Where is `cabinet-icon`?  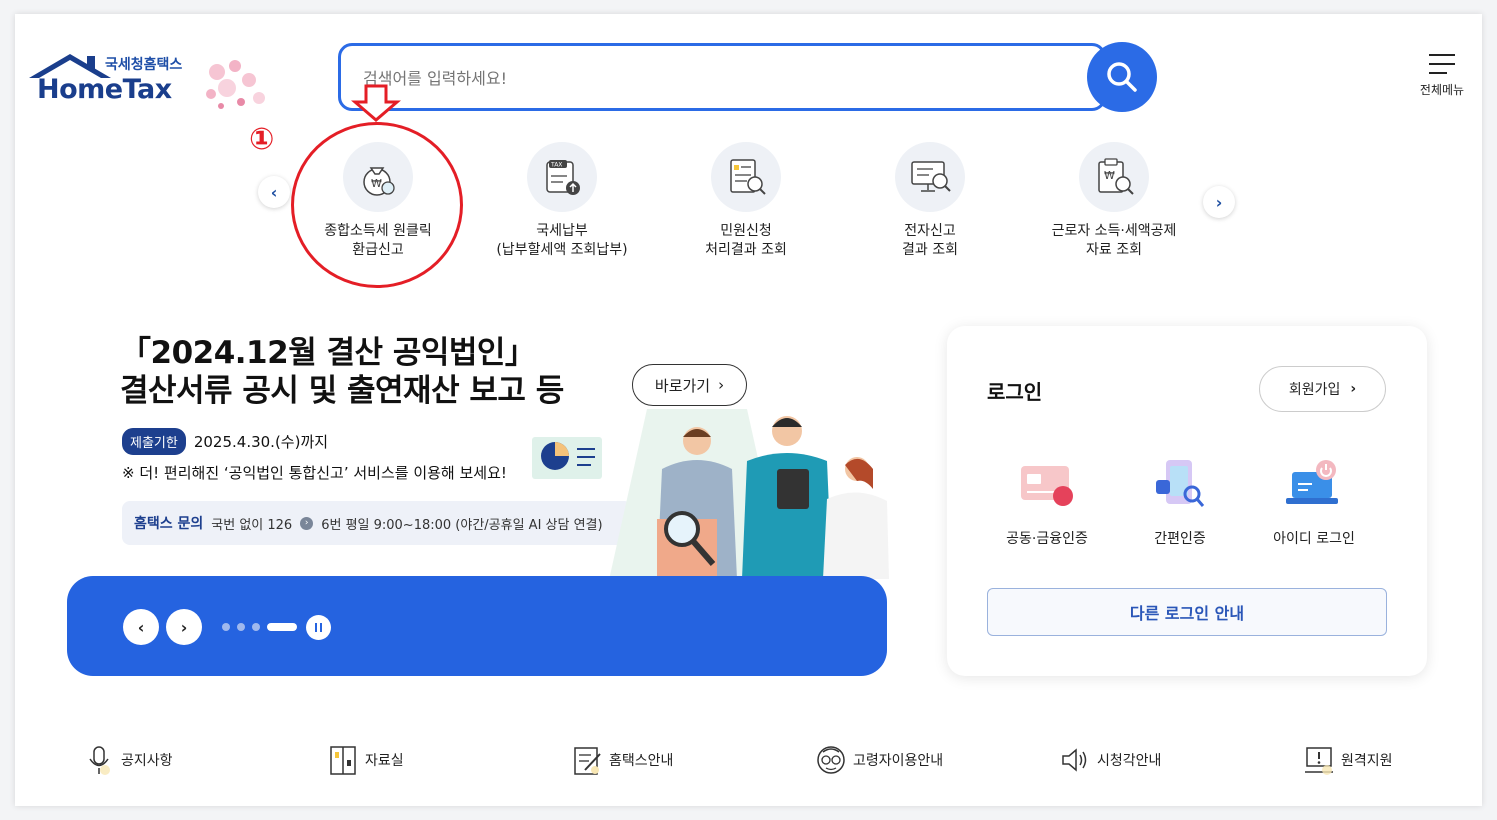
cabinet-icon is located at coordinates (343, 760).